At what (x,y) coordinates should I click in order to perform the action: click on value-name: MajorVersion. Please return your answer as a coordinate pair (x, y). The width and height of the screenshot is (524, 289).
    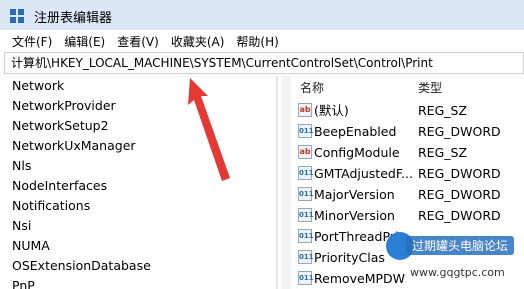
    Looking at the image, I should click on (354, 194).